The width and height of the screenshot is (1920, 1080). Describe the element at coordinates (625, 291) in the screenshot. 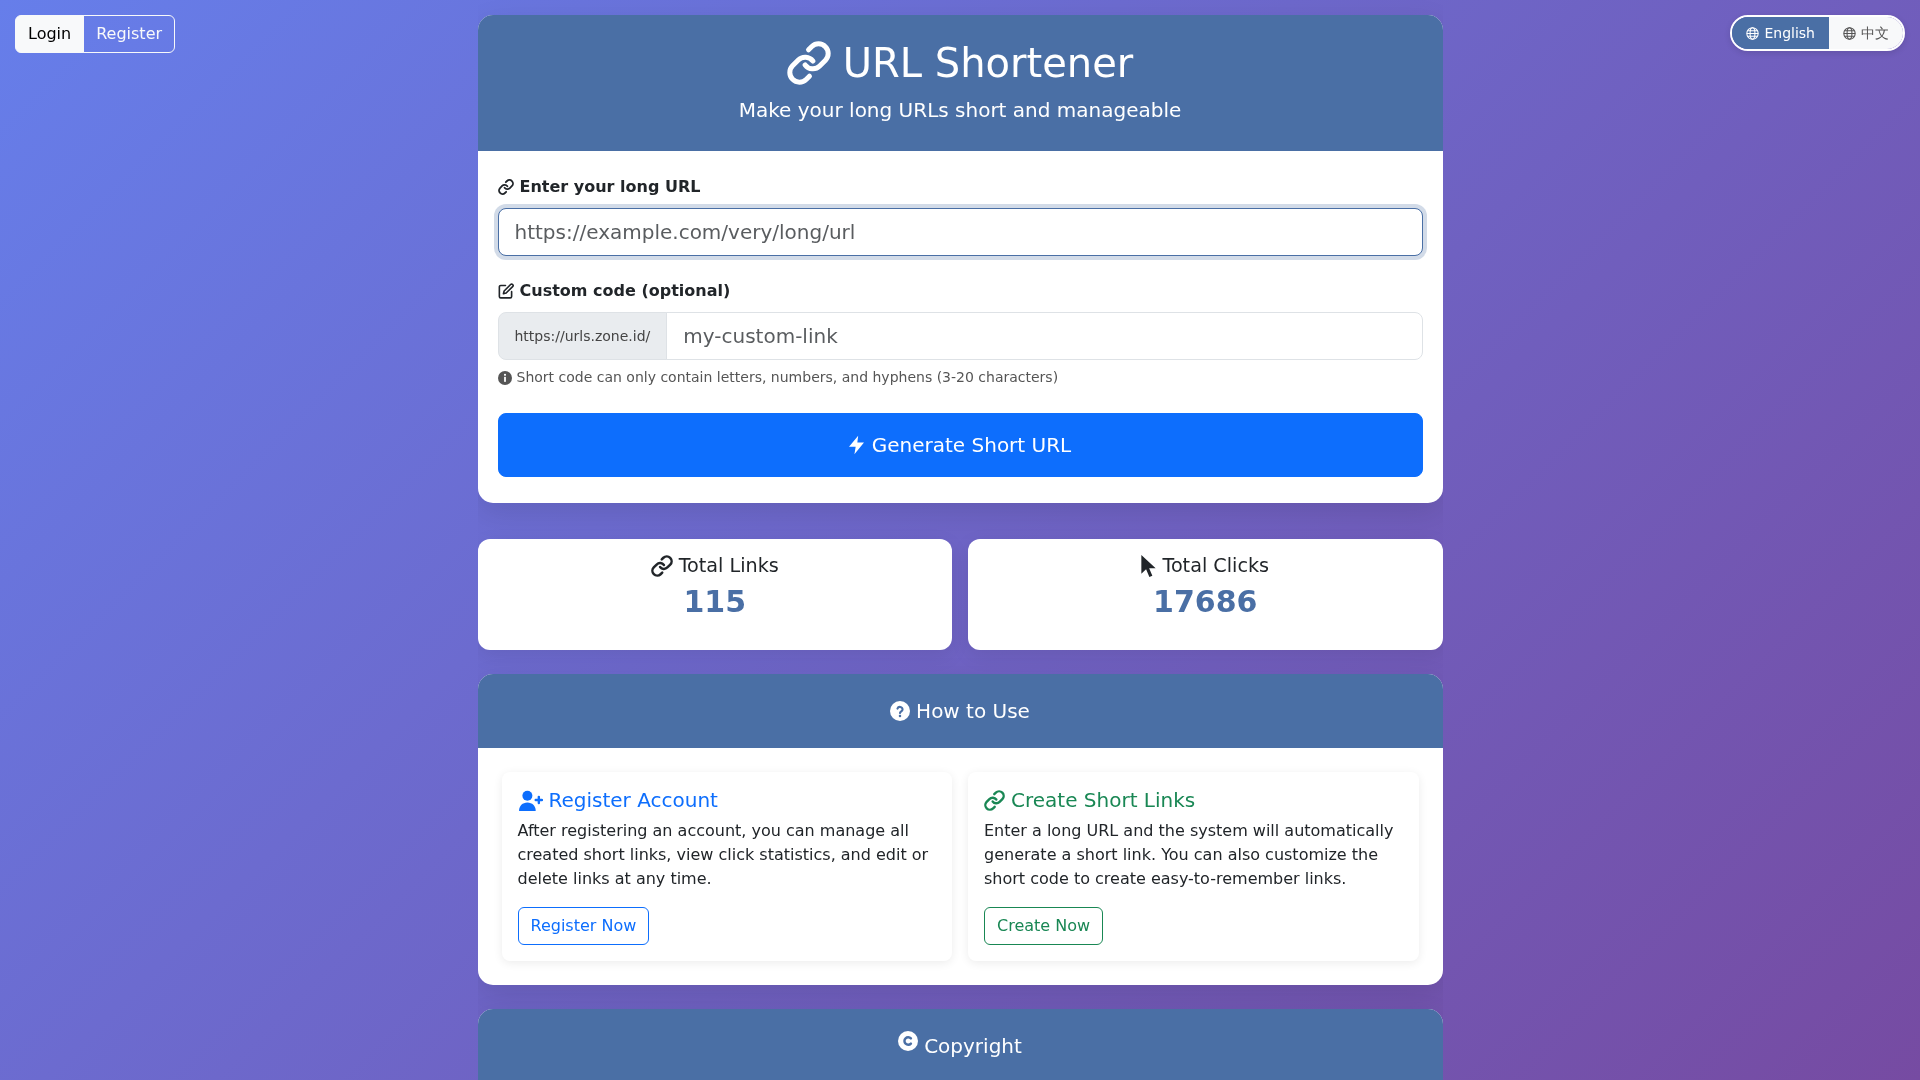

I see `field-label: Custom code (optional)` at that location.